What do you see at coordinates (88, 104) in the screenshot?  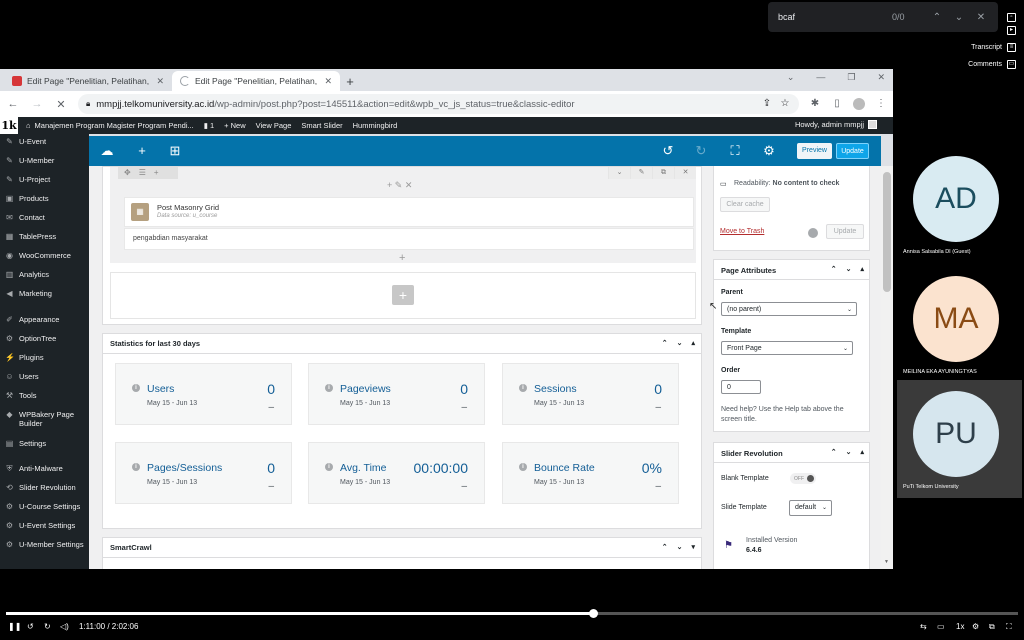 I see `lock-icon: 🔒︎` at bounding box center [88, 104].